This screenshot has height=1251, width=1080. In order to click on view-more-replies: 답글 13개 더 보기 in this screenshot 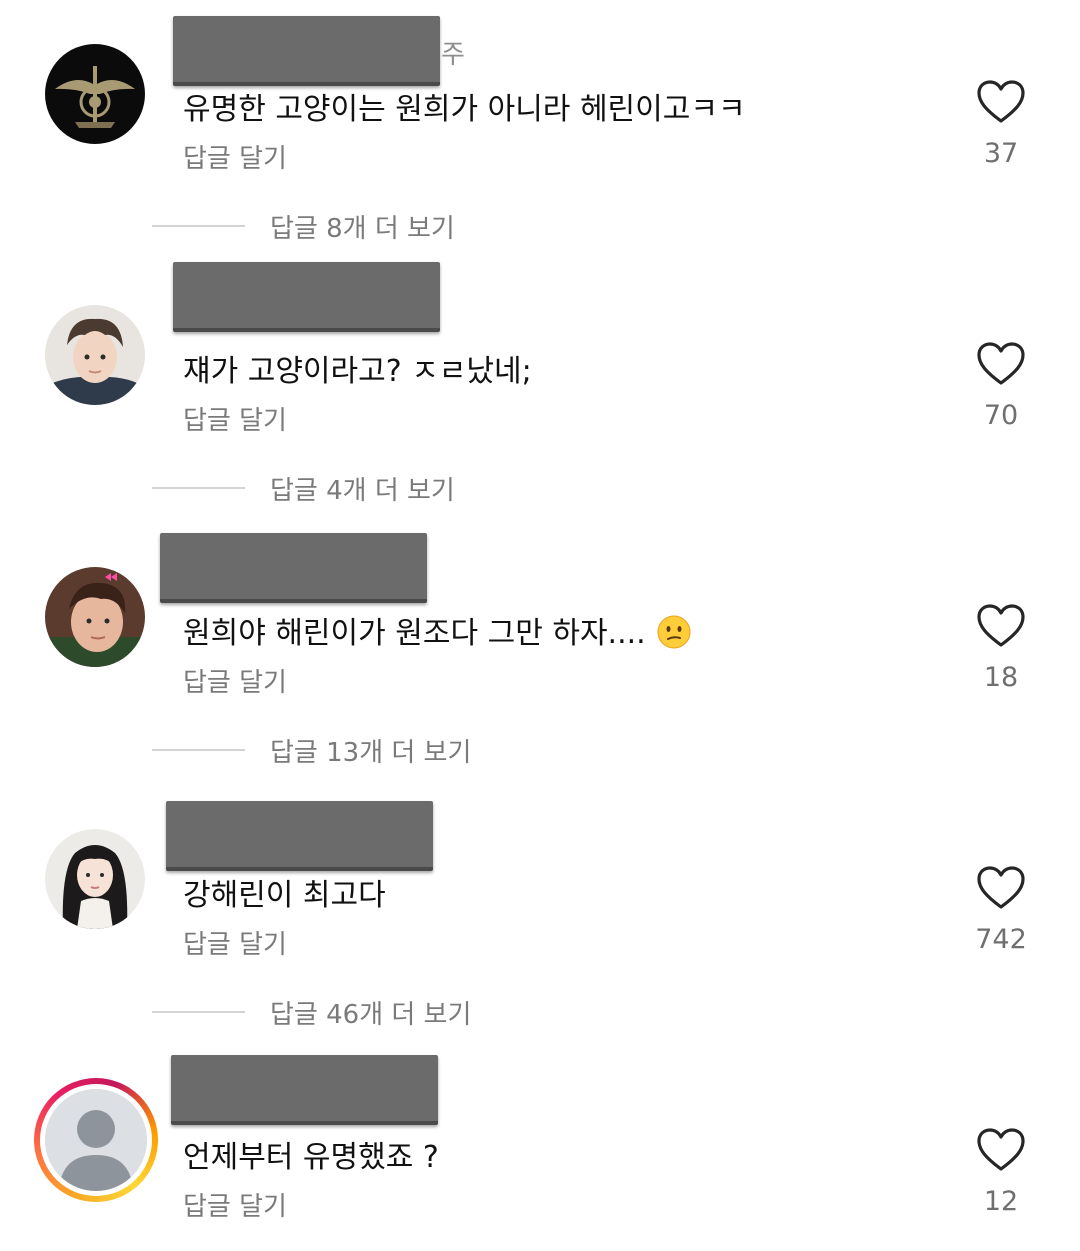, I will do `click(540, 750)`.